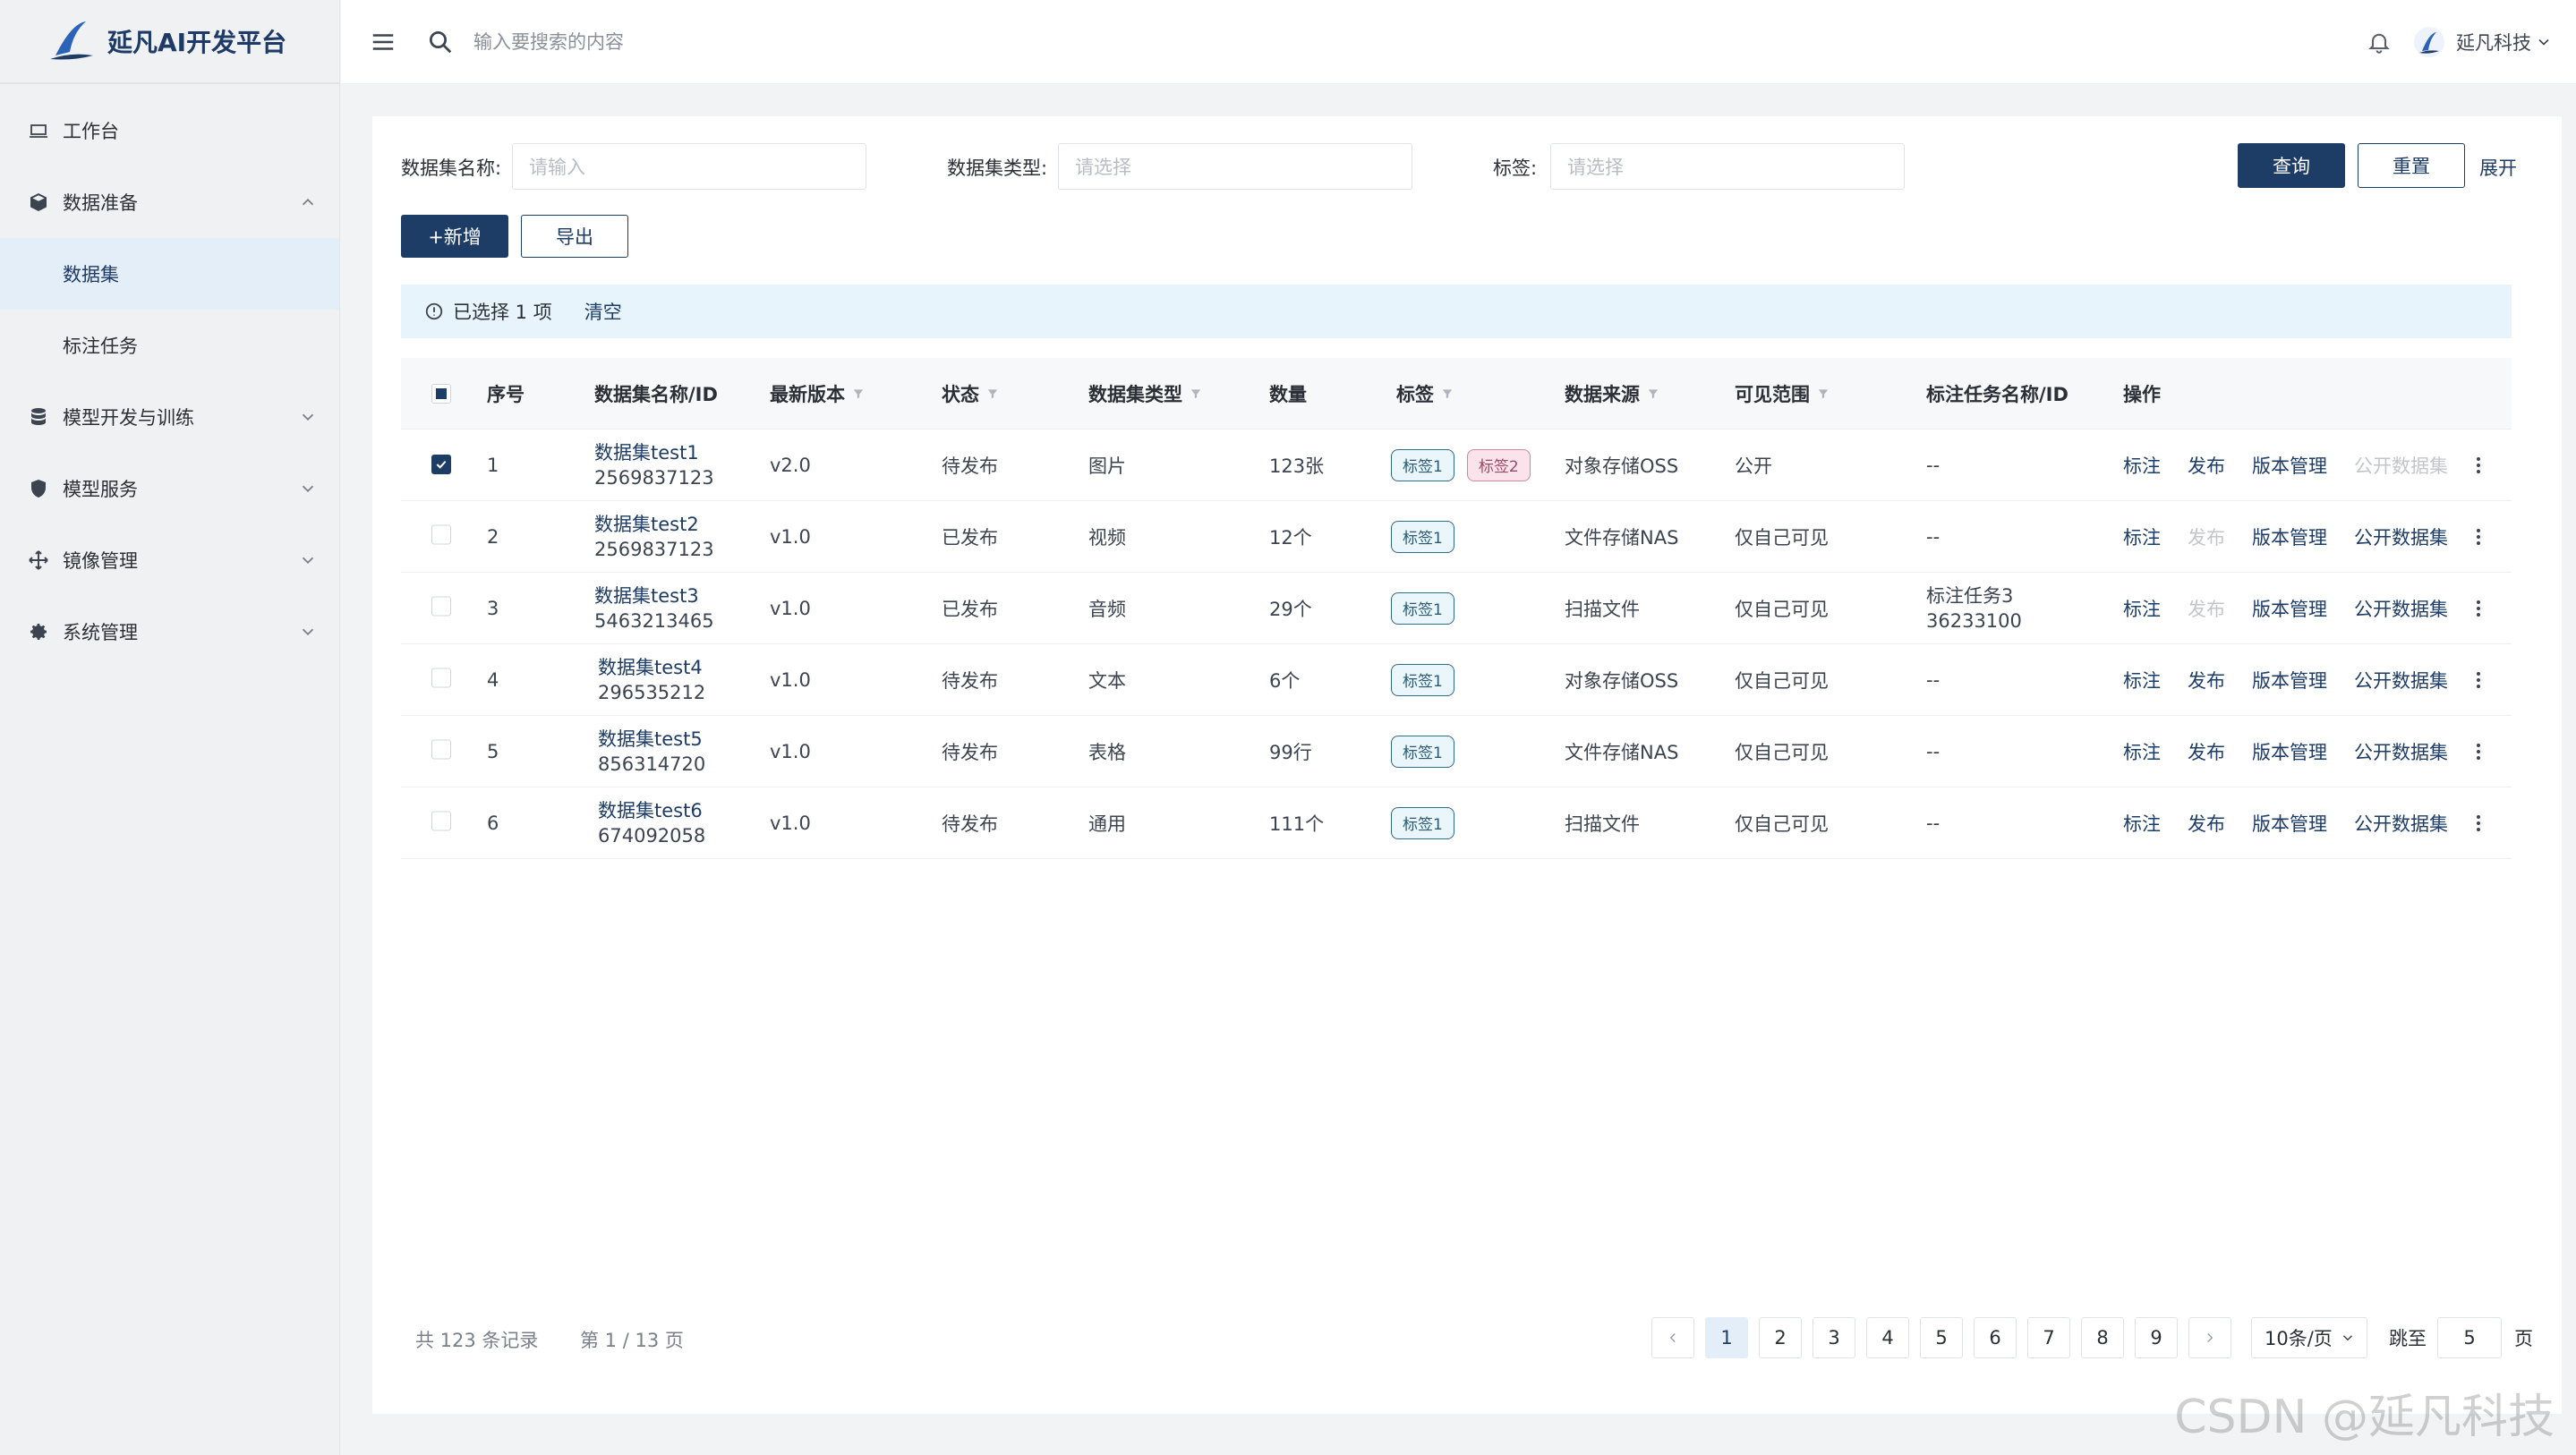 The image size is (2576, 1455). What do you see at coordinates (1727, 166) in the screenshot?
I see `filter-tag-select: 请选择` at bounding box center [1727, 166].